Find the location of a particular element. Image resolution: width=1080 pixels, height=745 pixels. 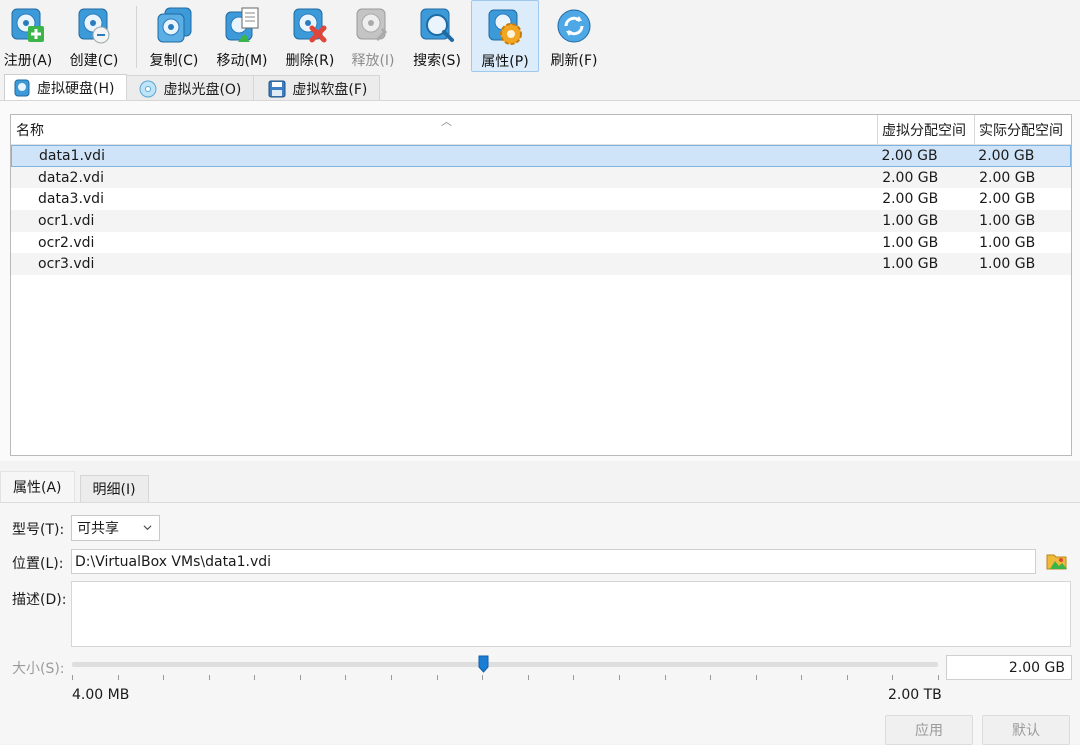

register-button: 注册(A) is located at coordinates (28, 36).